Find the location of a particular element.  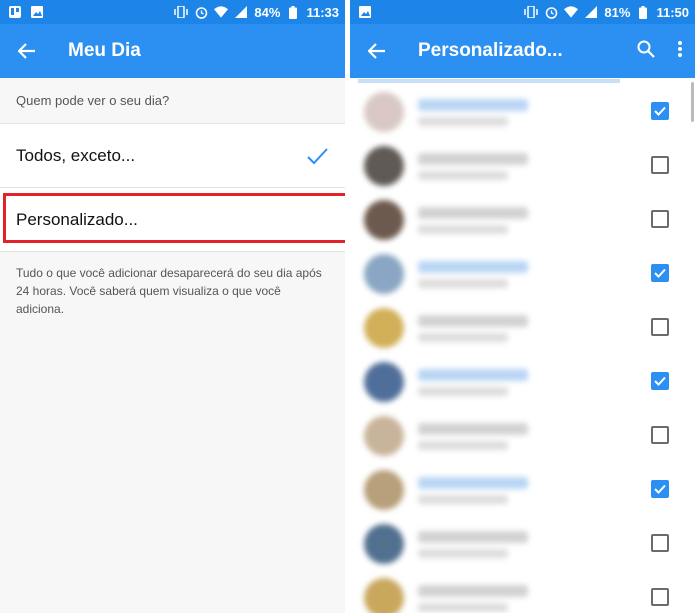

status-bar: 81% 11:50 is located at coordinates (522, 12).